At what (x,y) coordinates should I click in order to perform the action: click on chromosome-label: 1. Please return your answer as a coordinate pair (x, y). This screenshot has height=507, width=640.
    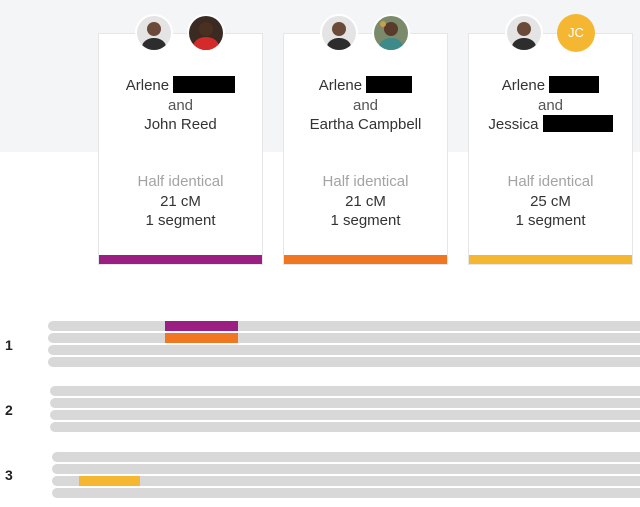
    Looking at the image, I should click on (9, 345).